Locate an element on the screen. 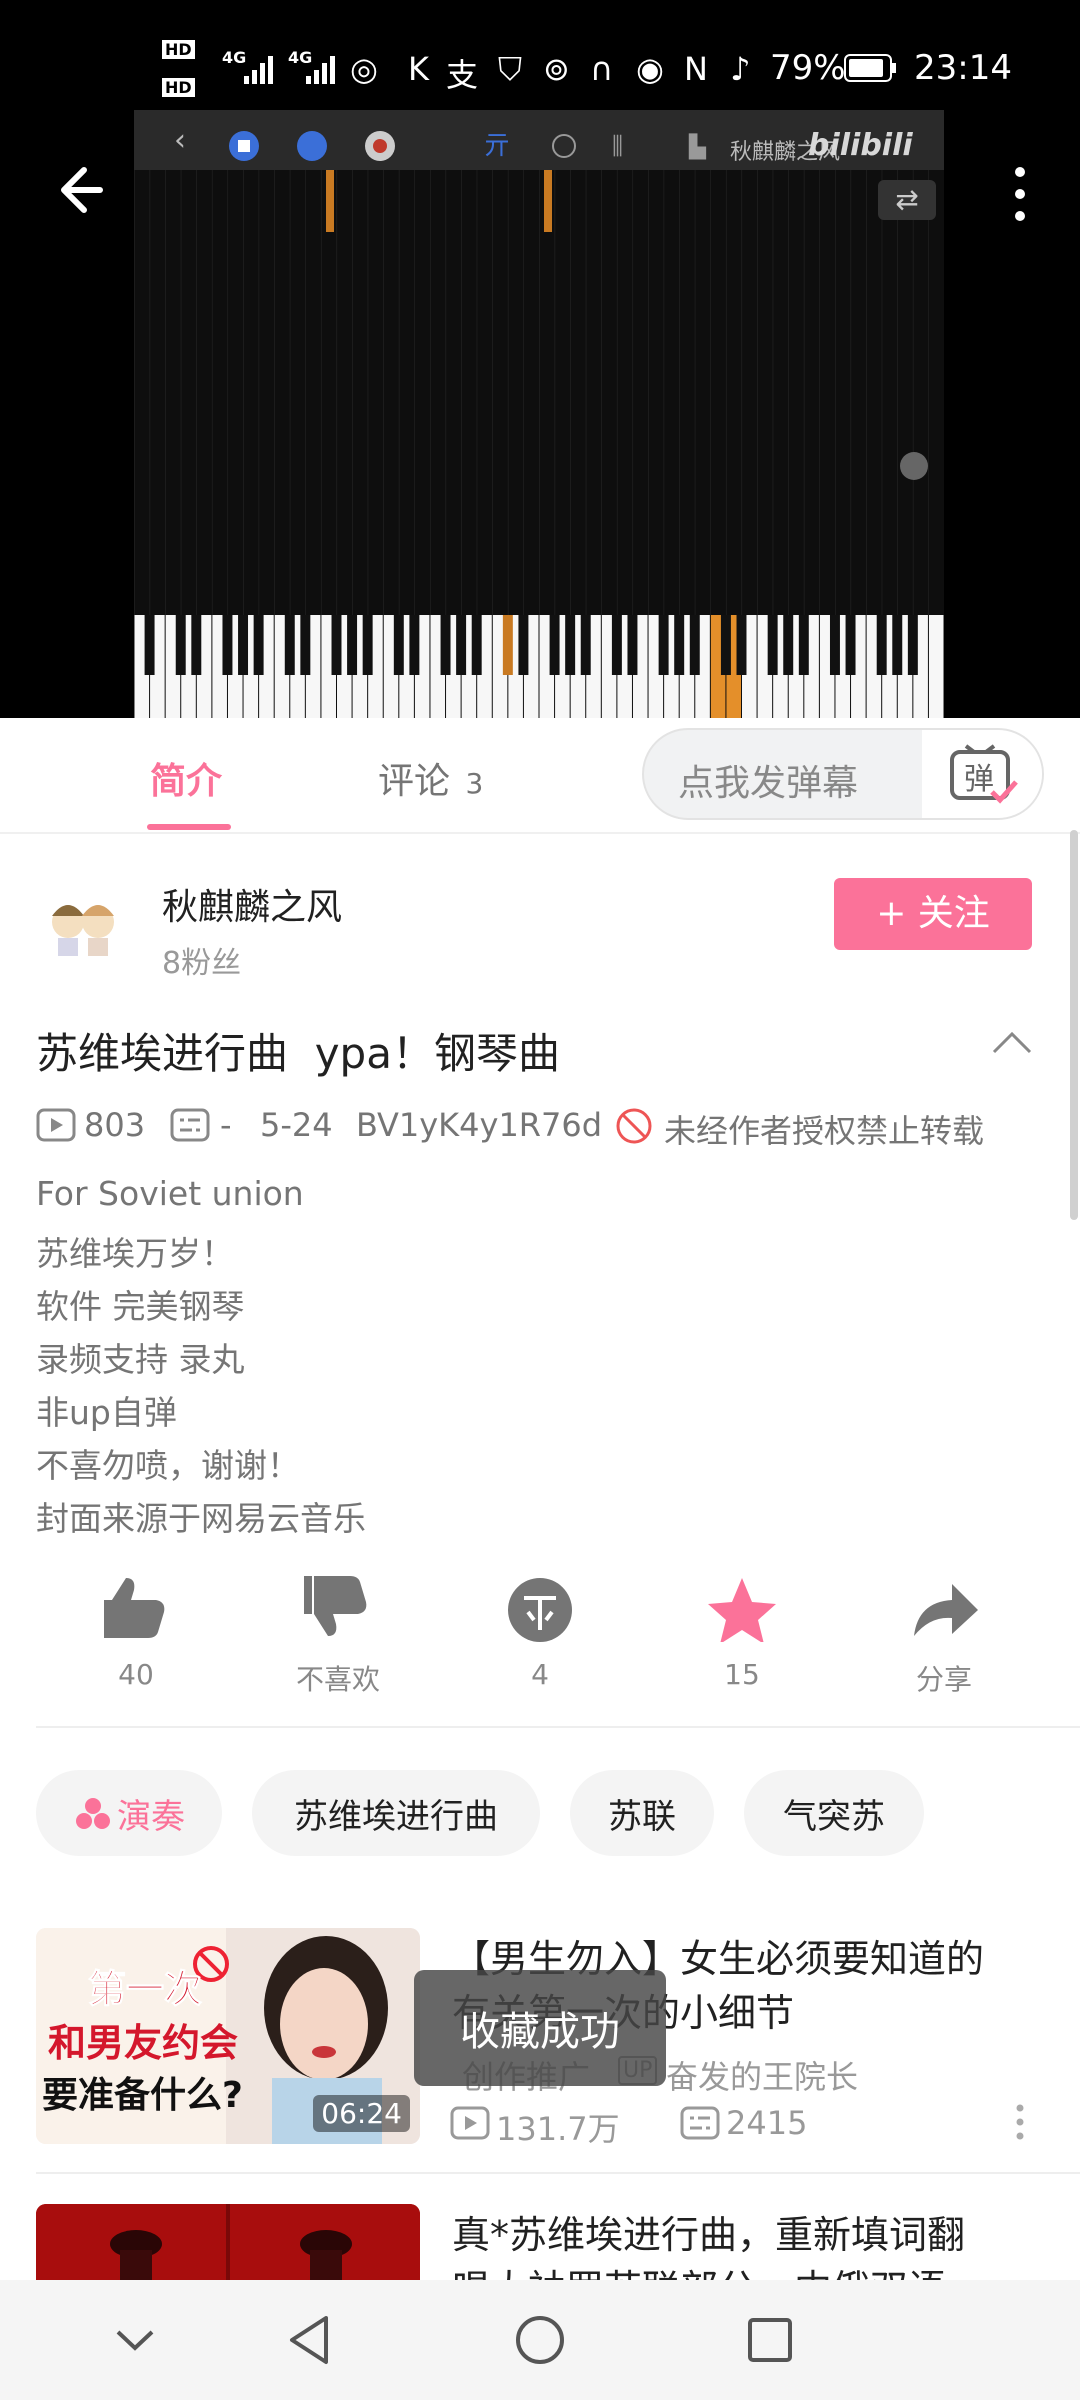 The width and height of the screenshot is (1080, 2400). uploader-fans: 8粉丝 is located at coordinates (202, 963).